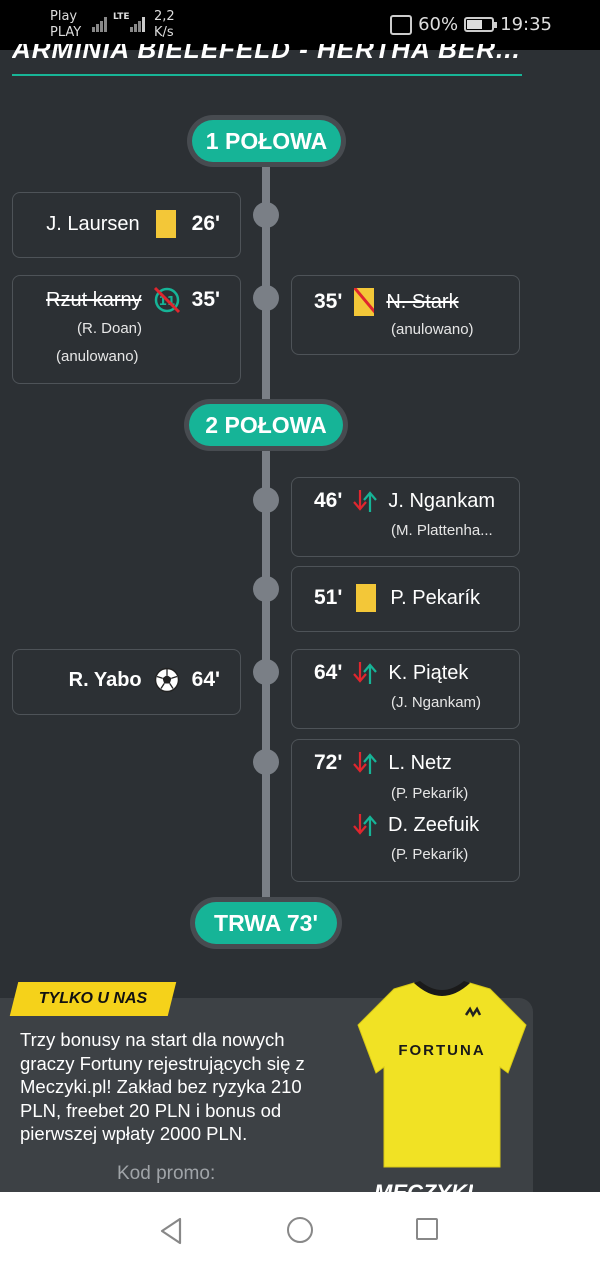  I want to click on football-icon, so click(167, 680).